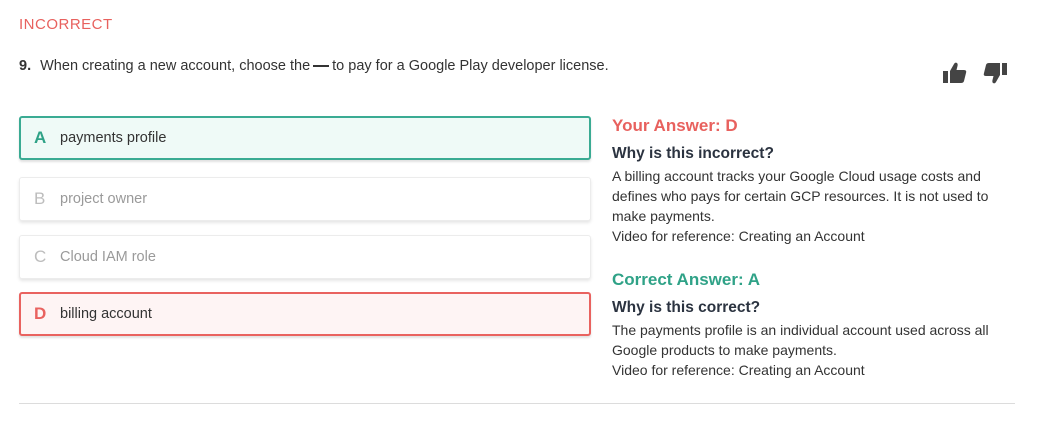  What do you see at coordinates (106, 314) in the screenshot?
I see `option-text: billing account` at bounding box center [106, 314].